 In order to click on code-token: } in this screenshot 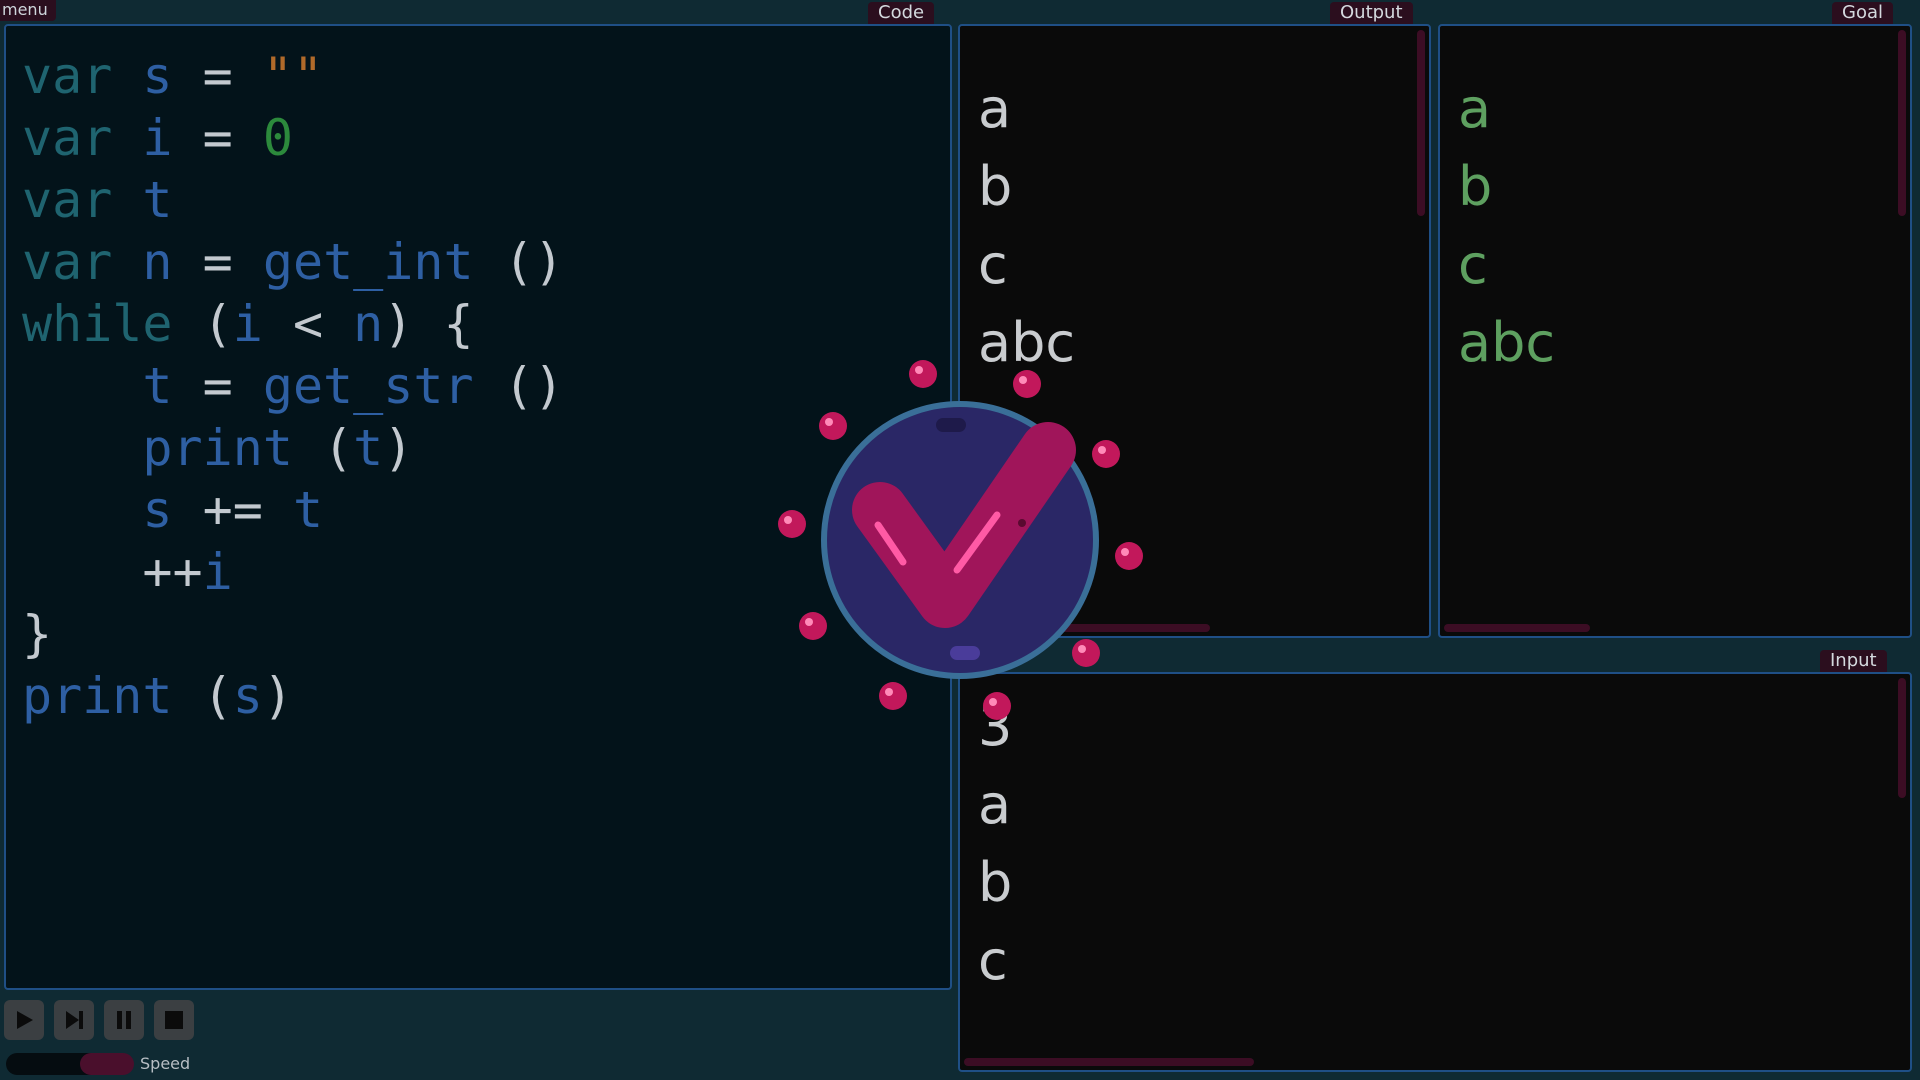, I will do `click(37, 634)`.